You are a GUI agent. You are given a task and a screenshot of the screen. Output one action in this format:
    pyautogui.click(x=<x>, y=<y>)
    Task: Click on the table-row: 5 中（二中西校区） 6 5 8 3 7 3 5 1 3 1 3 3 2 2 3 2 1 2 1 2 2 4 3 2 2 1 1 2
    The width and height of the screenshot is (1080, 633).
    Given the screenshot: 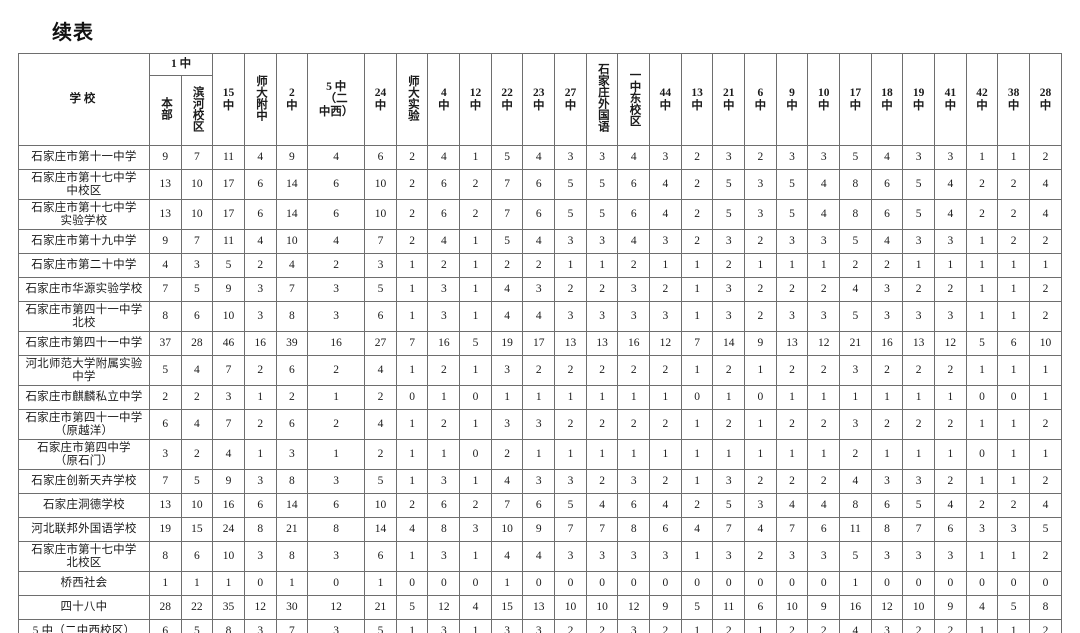 What is the action you would take?
    pyautogui.click(x=540, y=626)
    